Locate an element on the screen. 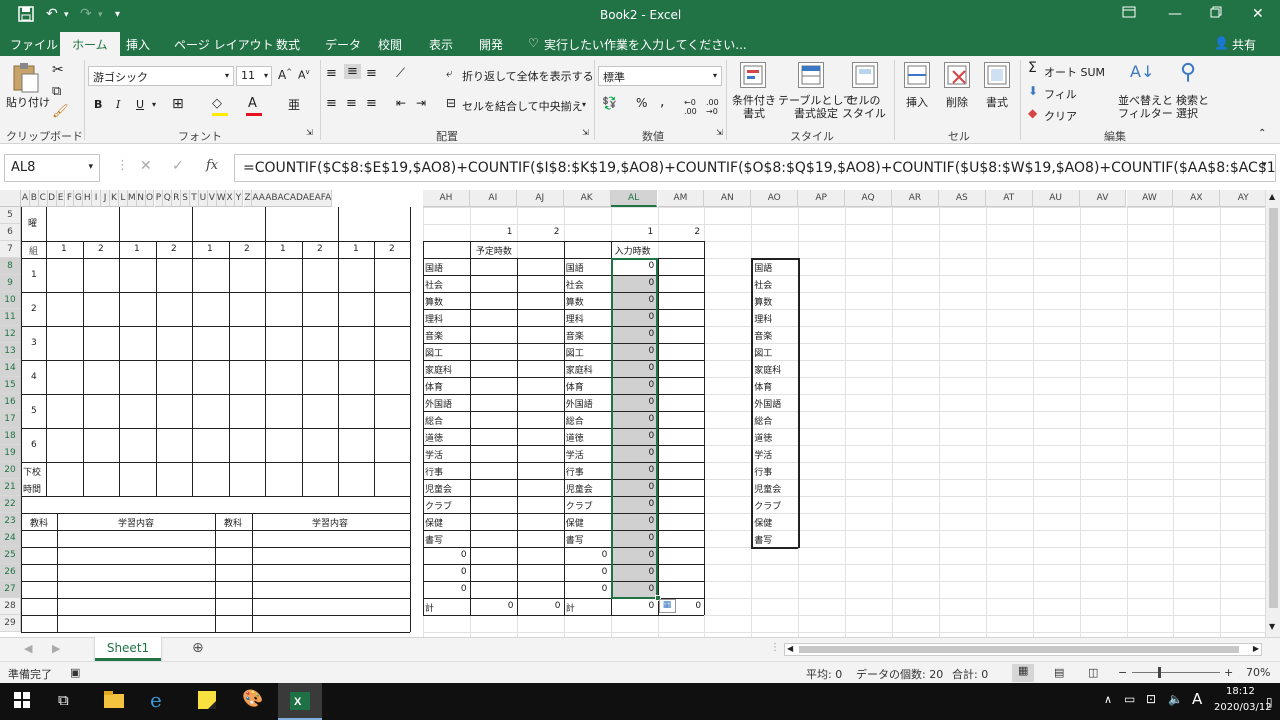  next-sheet-icon: ▶ is located at coordinates (56, 648).